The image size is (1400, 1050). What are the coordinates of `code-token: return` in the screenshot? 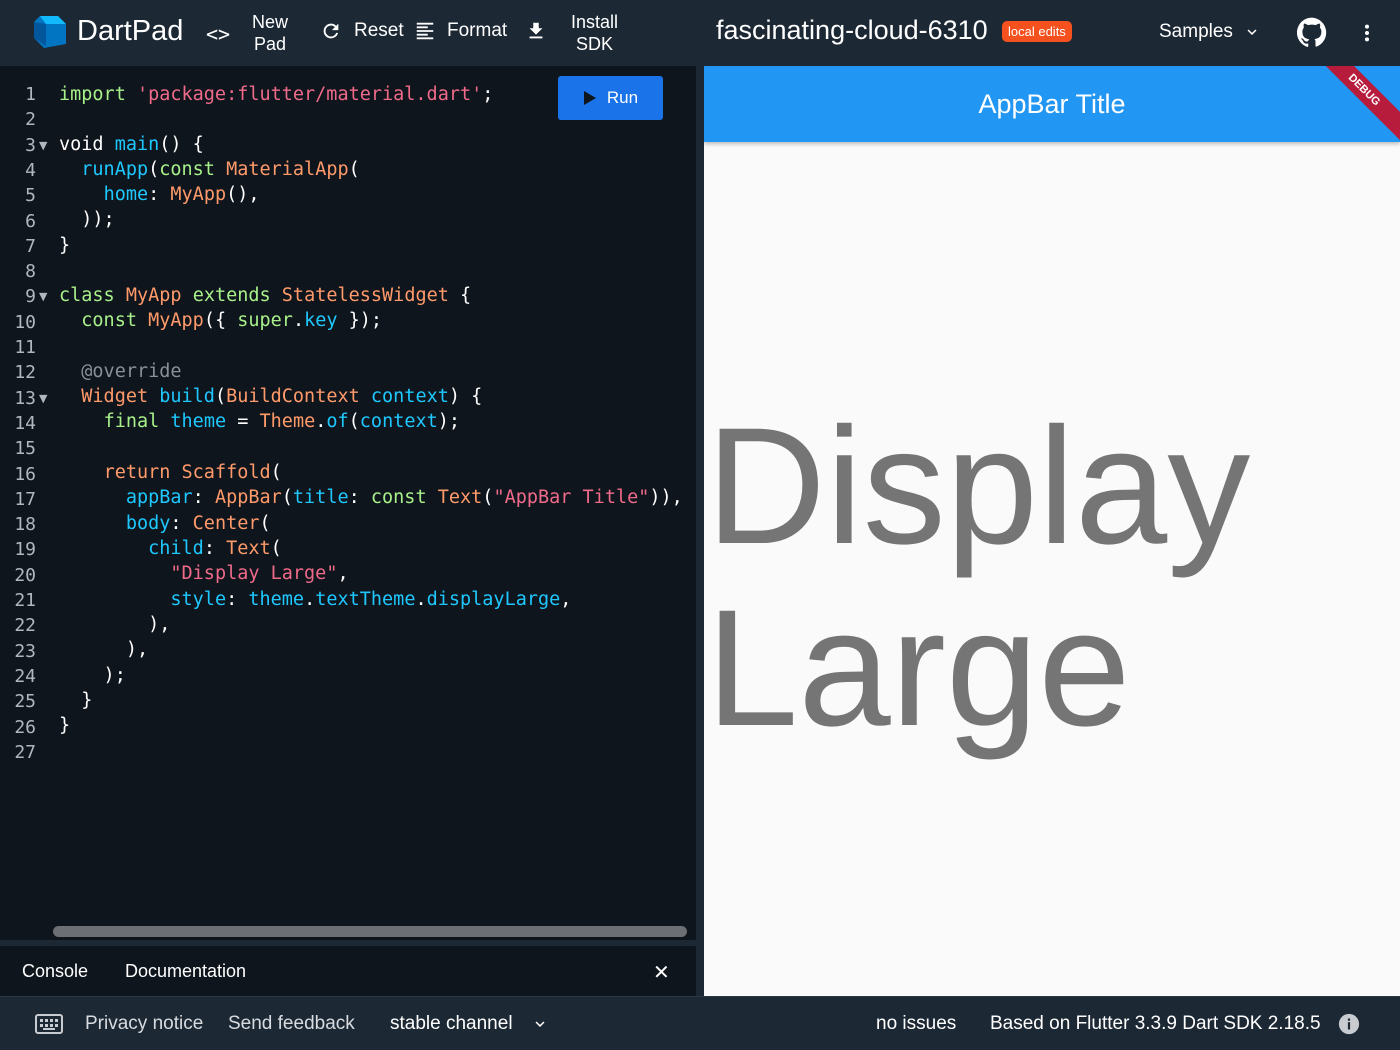 It's located at (137, 472).